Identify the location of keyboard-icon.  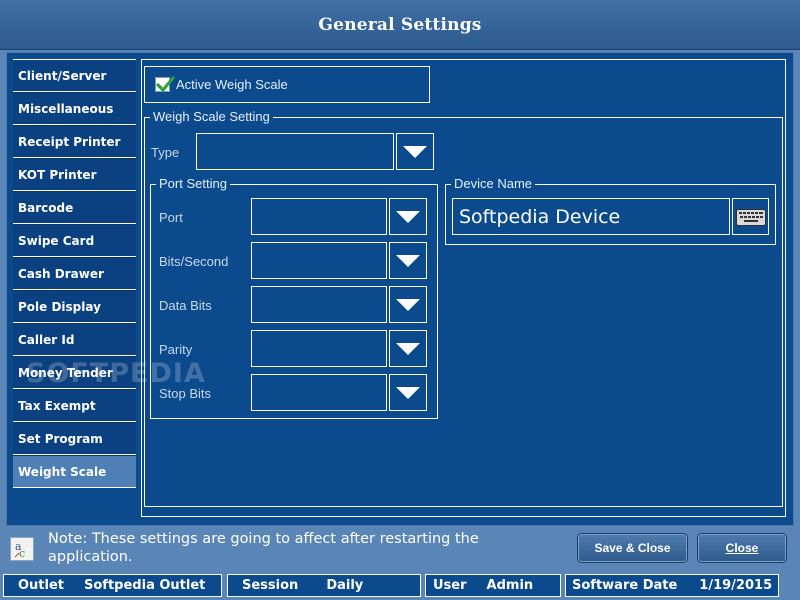
(750, 217).